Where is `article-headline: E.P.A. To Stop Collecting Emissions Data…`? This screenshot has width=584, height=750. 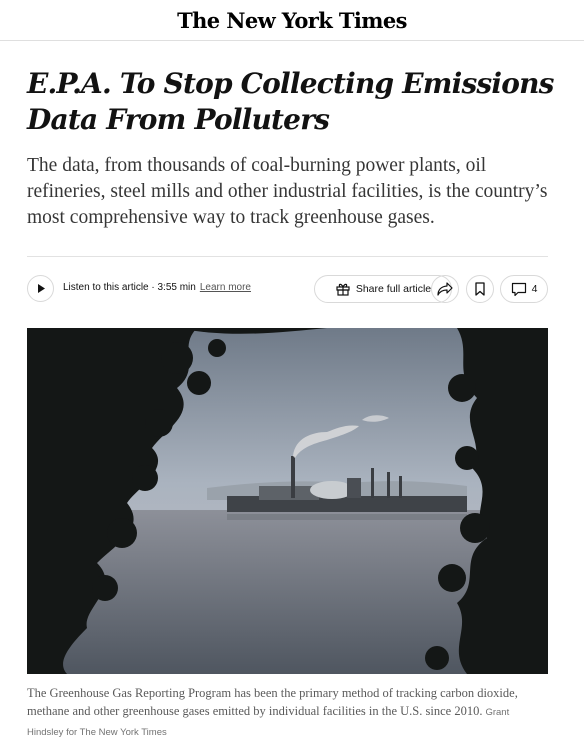 article-headline: E.P.A. To Stop Collecting Emissions Data… is located at coordinates (290, 101).